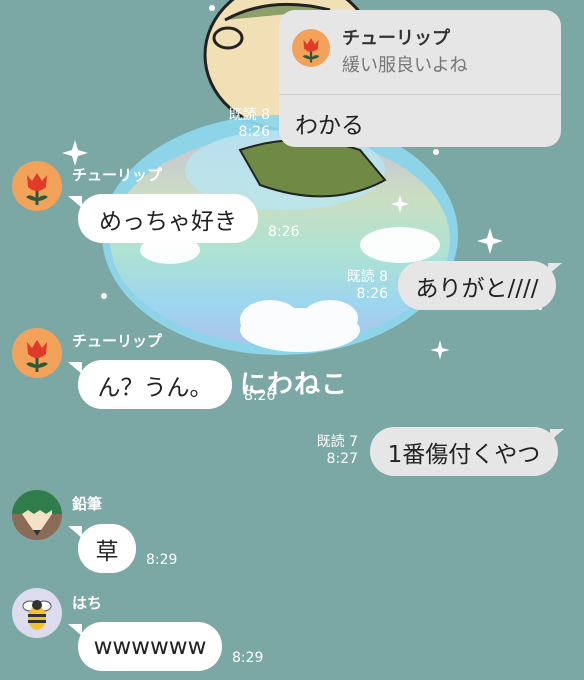 Image resolution: width=584 pixels, height=680 pixels. What do you see at coordinates (405, 65) in the screenshot?
I see `quoted-text: 緩い服良いよね` at bounding box center [405, 65].